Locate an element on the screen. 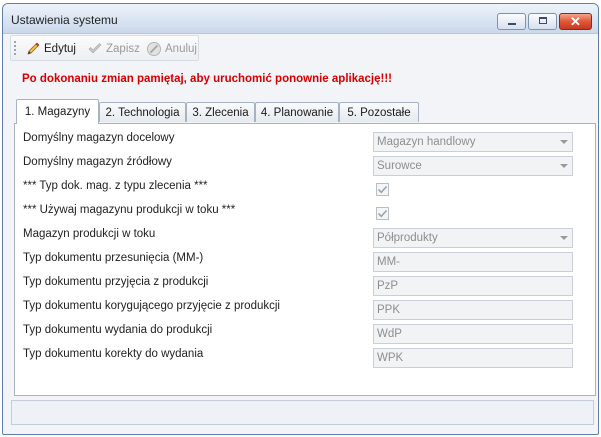 Image resolution: width=601 pixels, height=437 pixels. production-receipt-doc-type-field: PzP is located at coordinates (473, 286).